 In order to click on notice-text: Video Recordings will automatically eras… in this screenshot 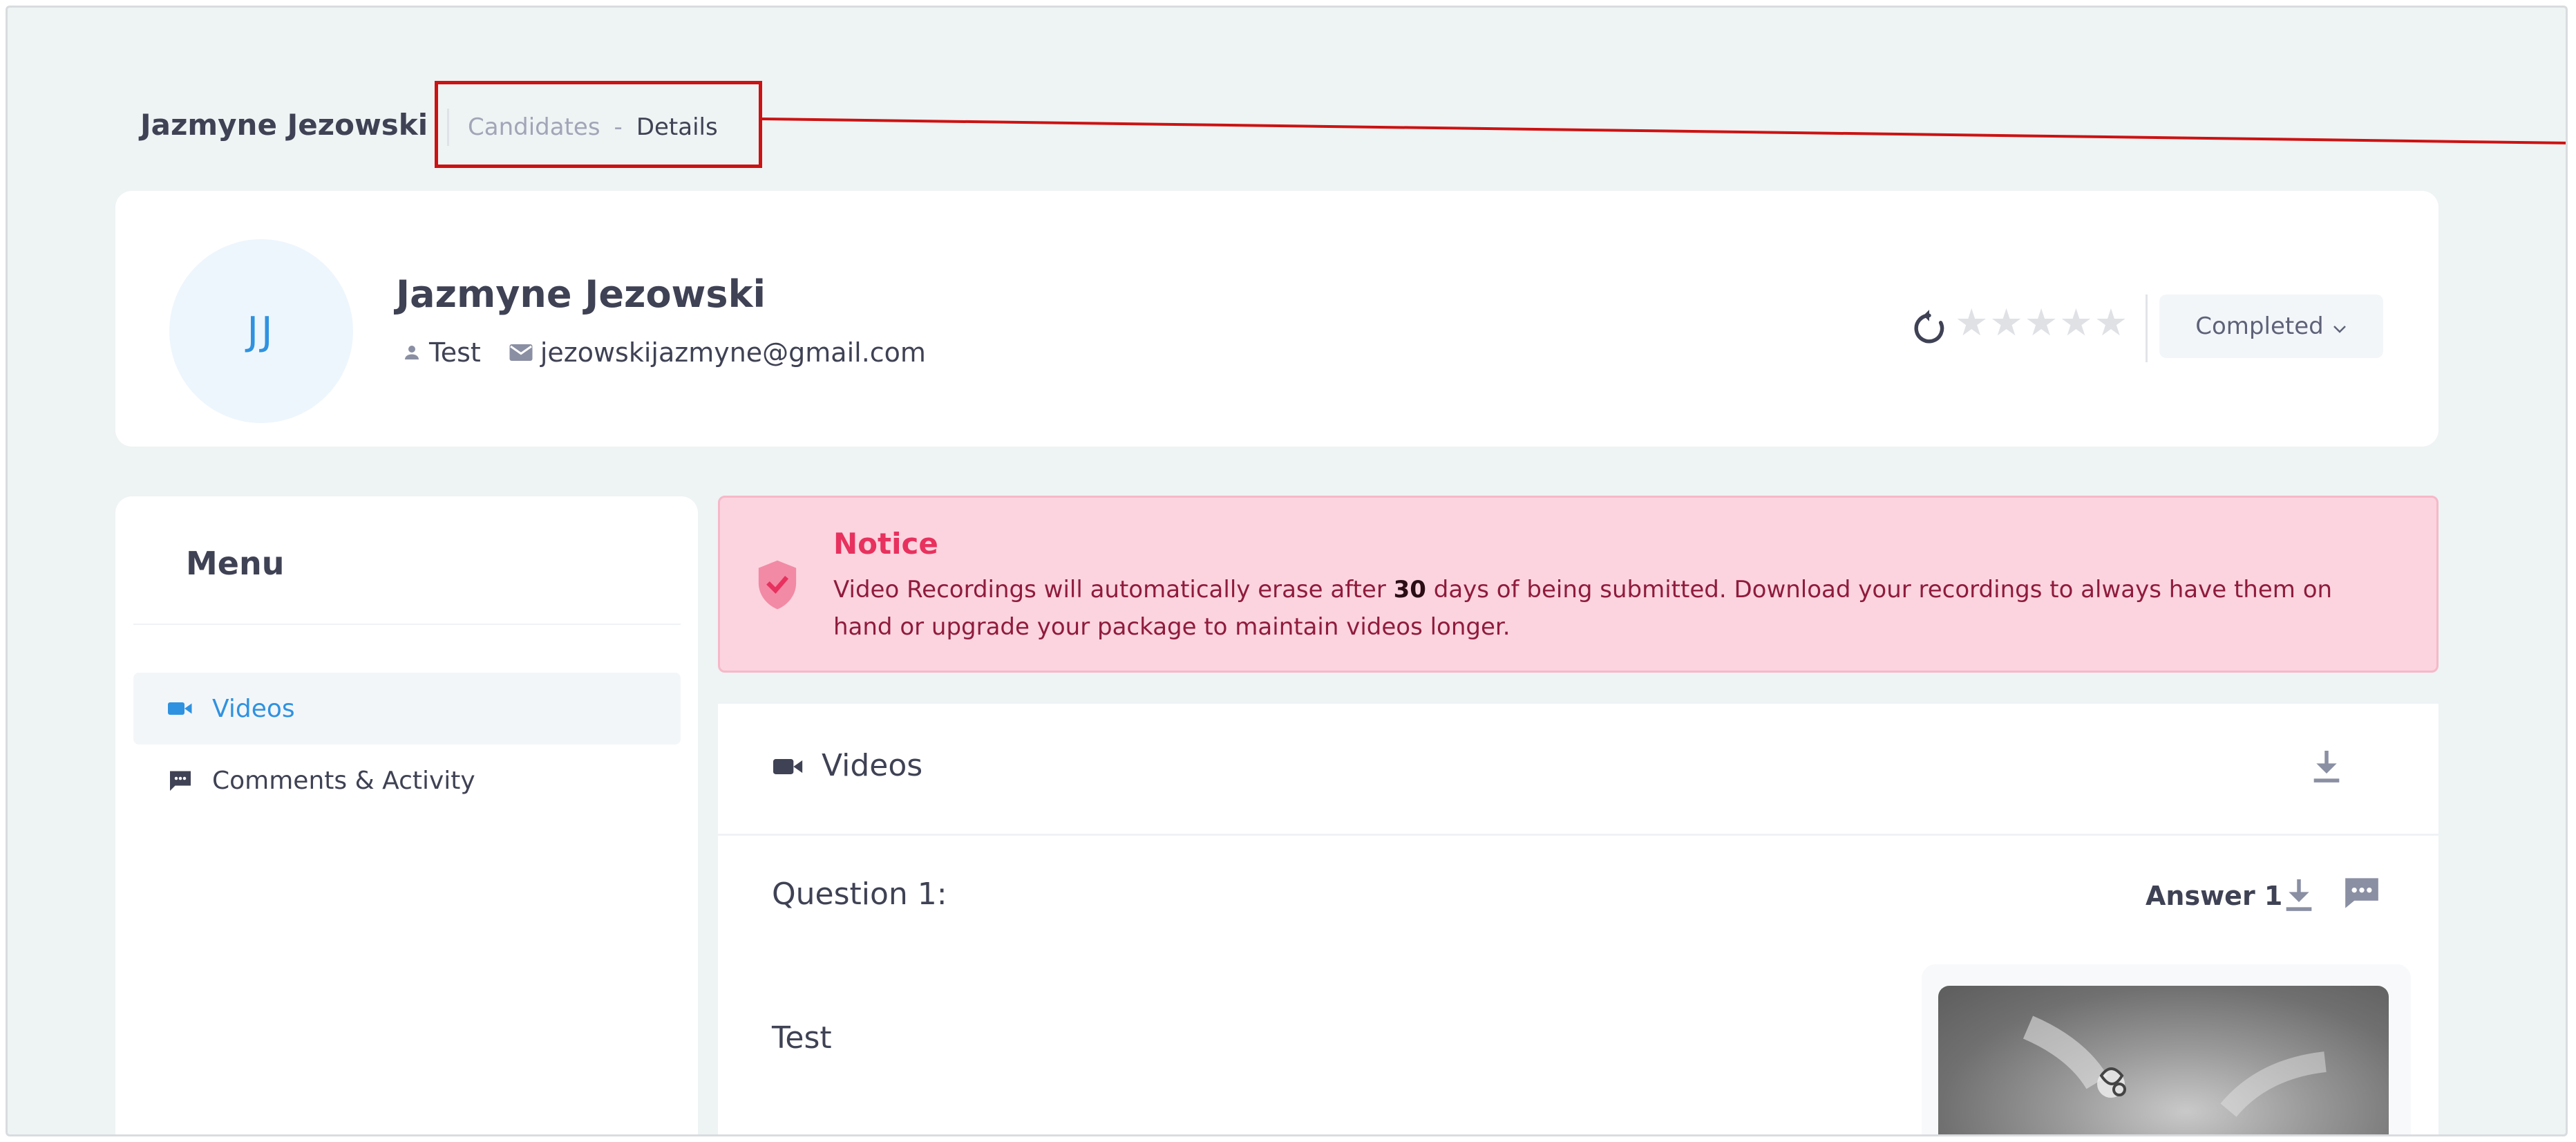, I will do `click(1614, 608)`.